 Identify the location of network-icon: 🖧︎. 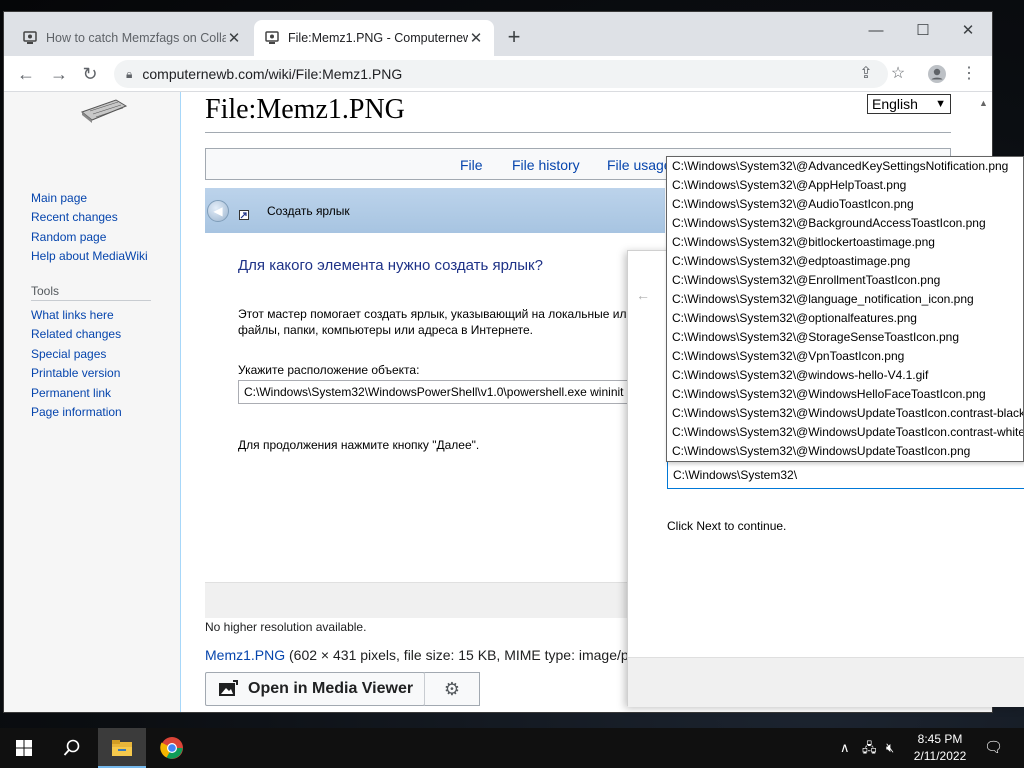
(869, 748).